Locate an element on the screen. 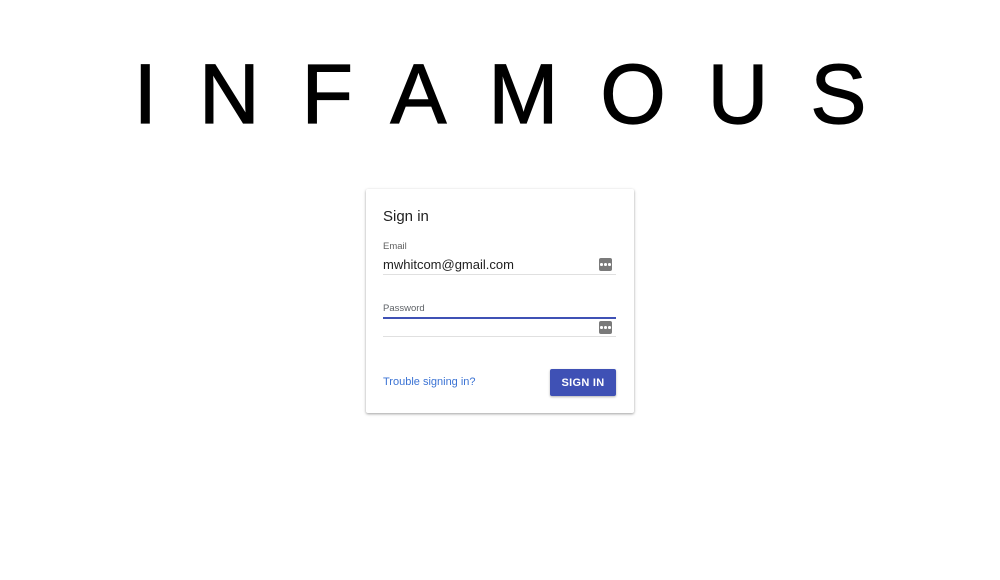 Image resolution: width=1000 pixels, height=580 pixels. sign-in-button: SIGN IN is located at coordinates (583, 382).